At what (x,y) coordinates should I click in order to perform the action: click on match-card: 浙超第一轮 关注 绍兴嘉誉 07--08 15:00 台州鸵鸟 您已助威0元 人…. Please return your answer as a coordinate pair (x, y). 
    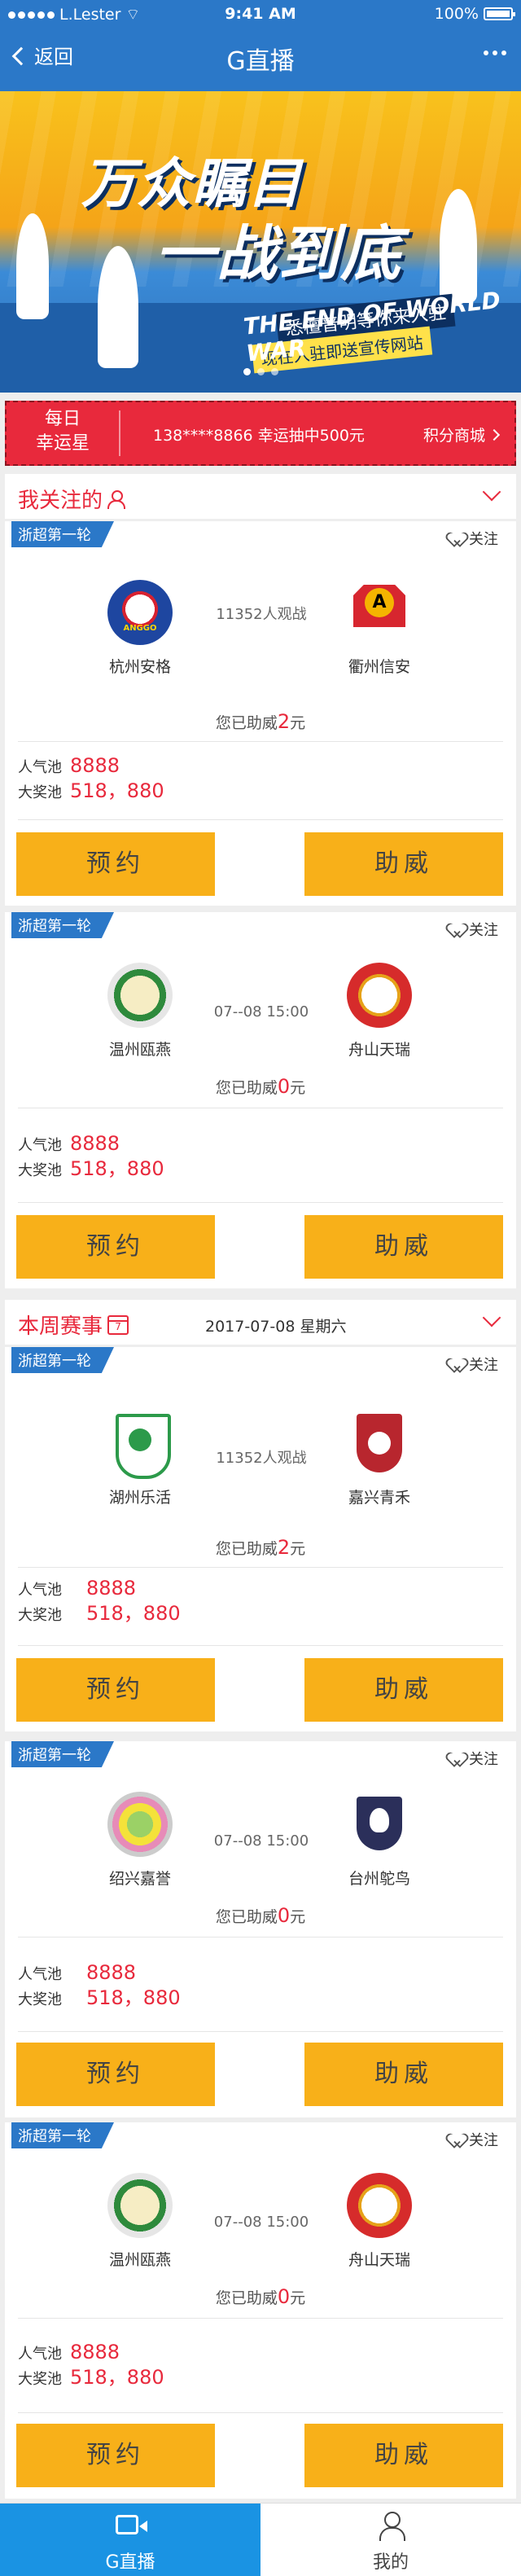
    Looking at the image, I should click on (260, 1929).